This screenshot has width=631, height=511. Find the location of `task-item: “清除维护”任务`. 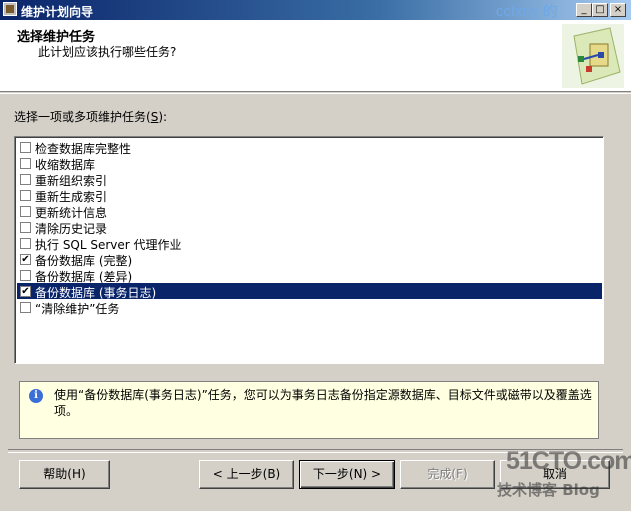

task-item: “清除维护”任务 is located at coordinates (309, 307).